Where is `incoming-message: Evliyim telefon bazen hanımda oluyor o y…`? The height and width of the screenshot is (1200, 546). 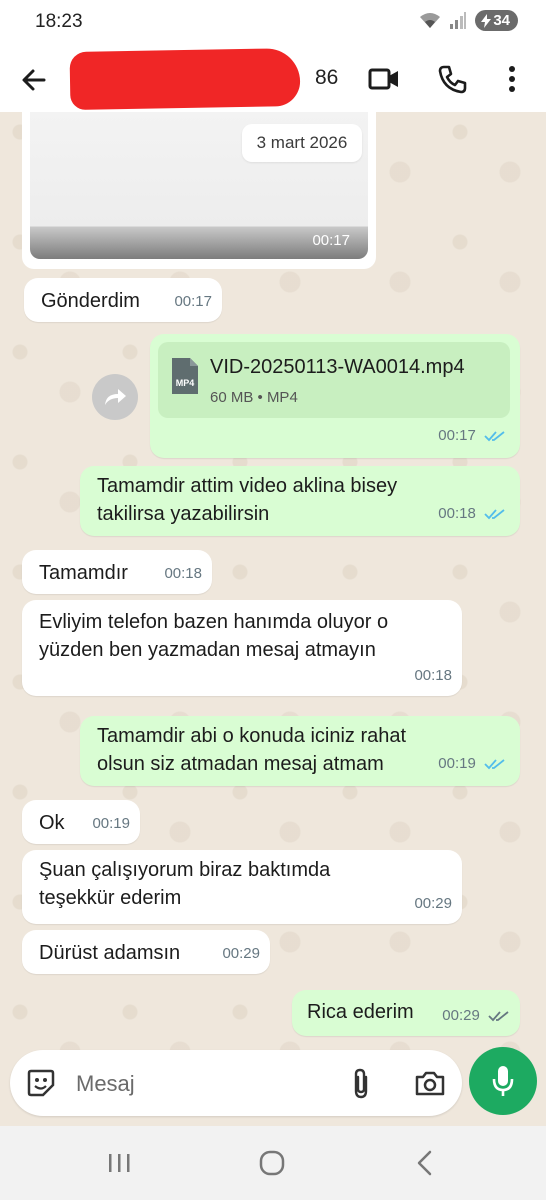
incoming-message: Evliyim telefon bazen hanımda oluyor o y… is located at coordinates (242, 648).